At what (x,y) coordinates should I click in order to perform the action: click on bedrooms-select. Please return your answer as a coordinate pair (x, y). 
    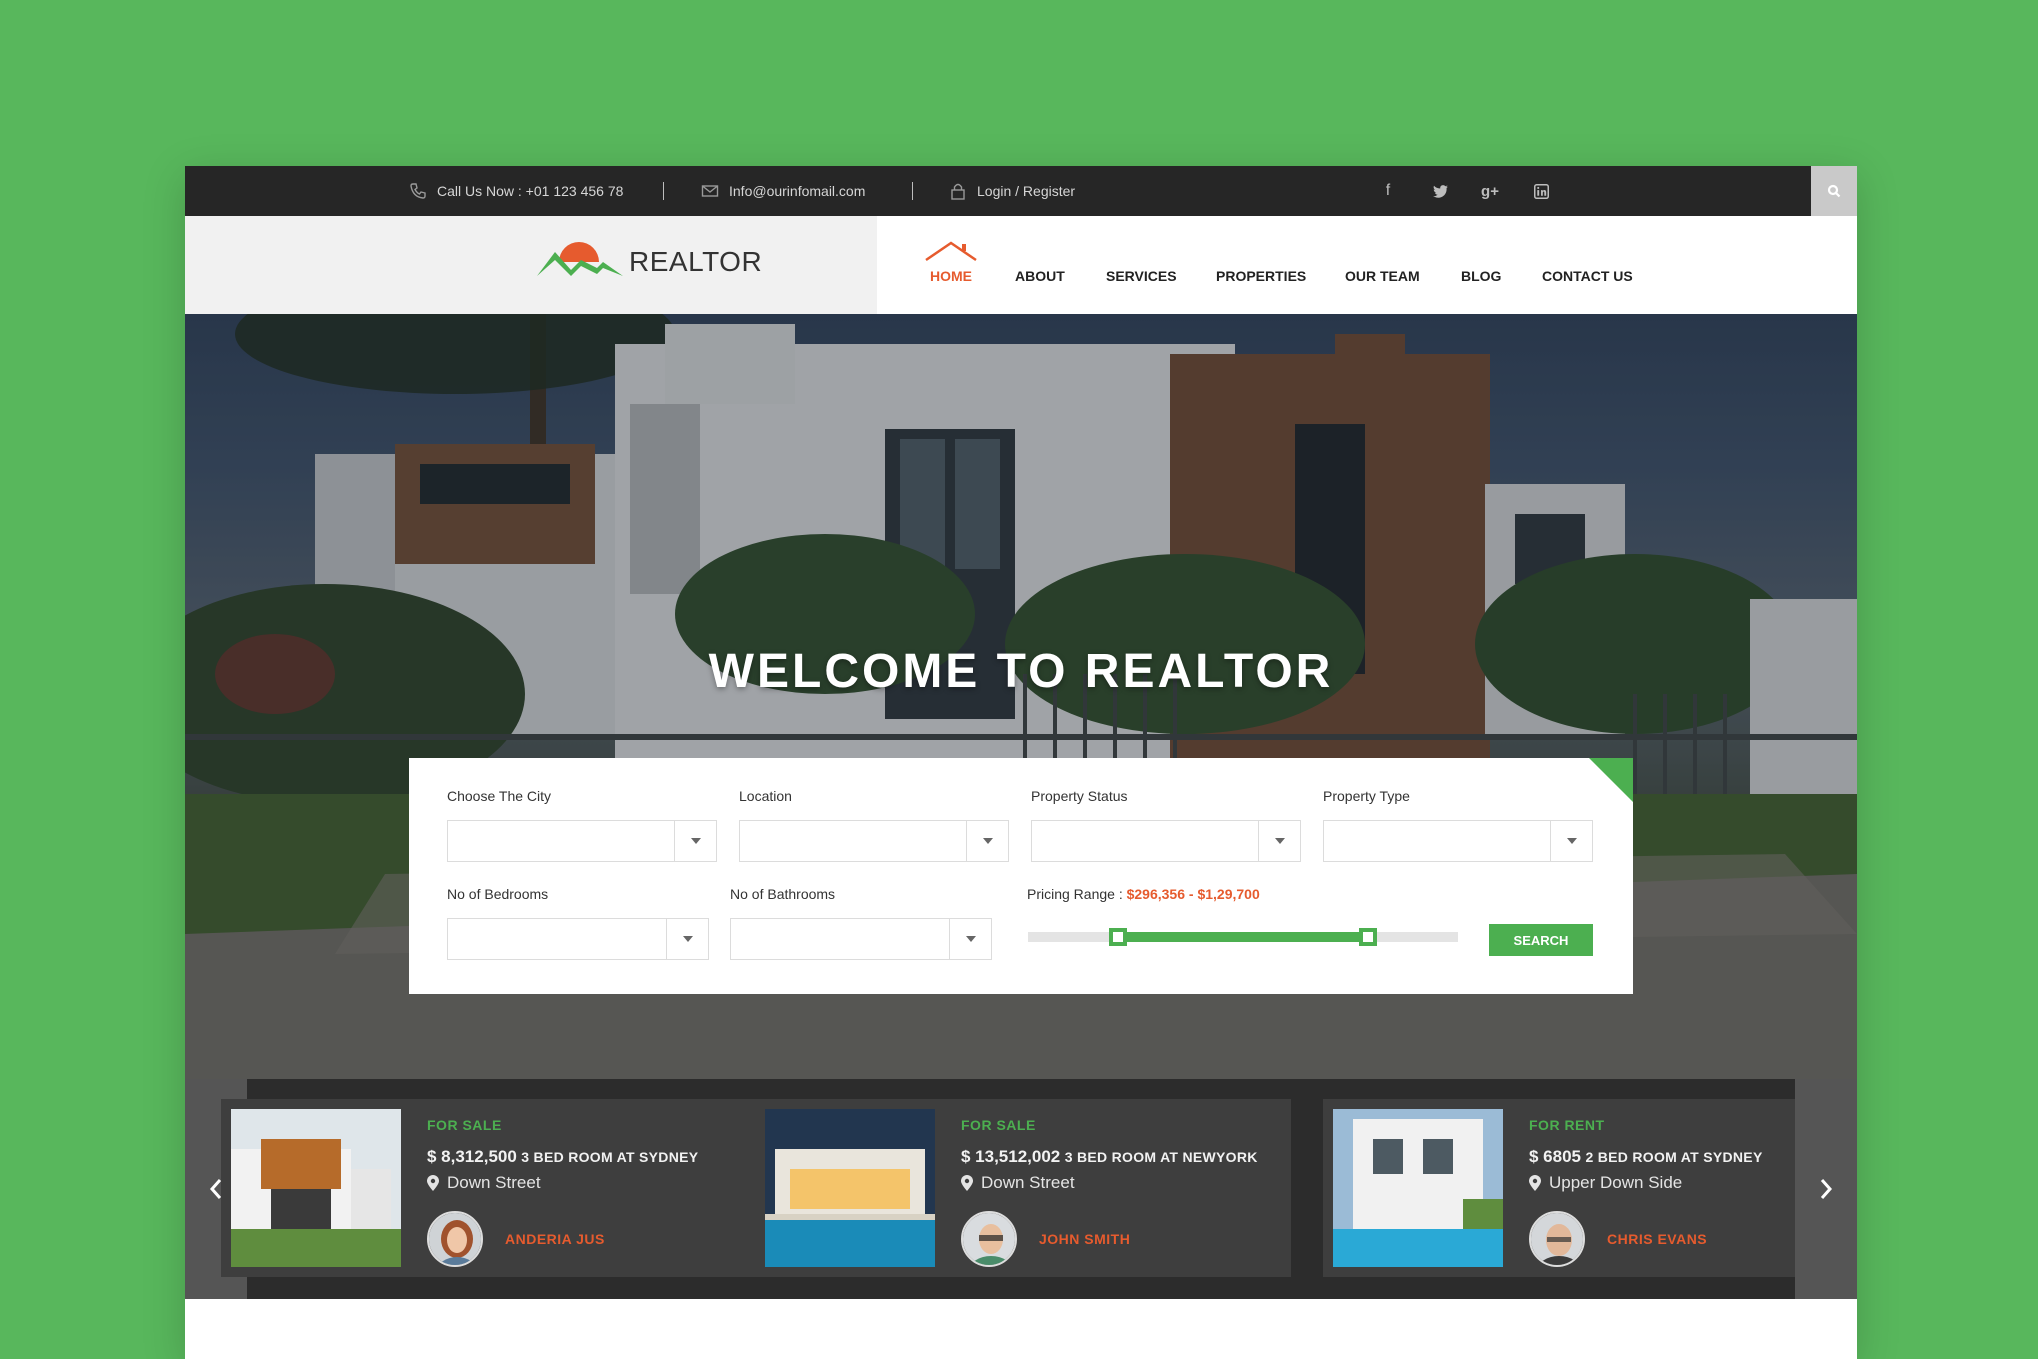
    Looking at the image, I should click on (578, 939).